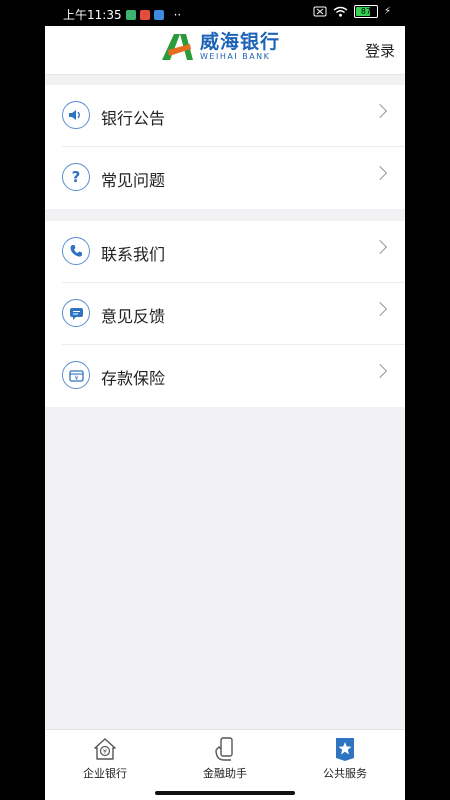 The image size is (450, 800). Describe the element at coordinates (105, 773) in the screenshot. I see `tab-label: 企业银行` at that location.